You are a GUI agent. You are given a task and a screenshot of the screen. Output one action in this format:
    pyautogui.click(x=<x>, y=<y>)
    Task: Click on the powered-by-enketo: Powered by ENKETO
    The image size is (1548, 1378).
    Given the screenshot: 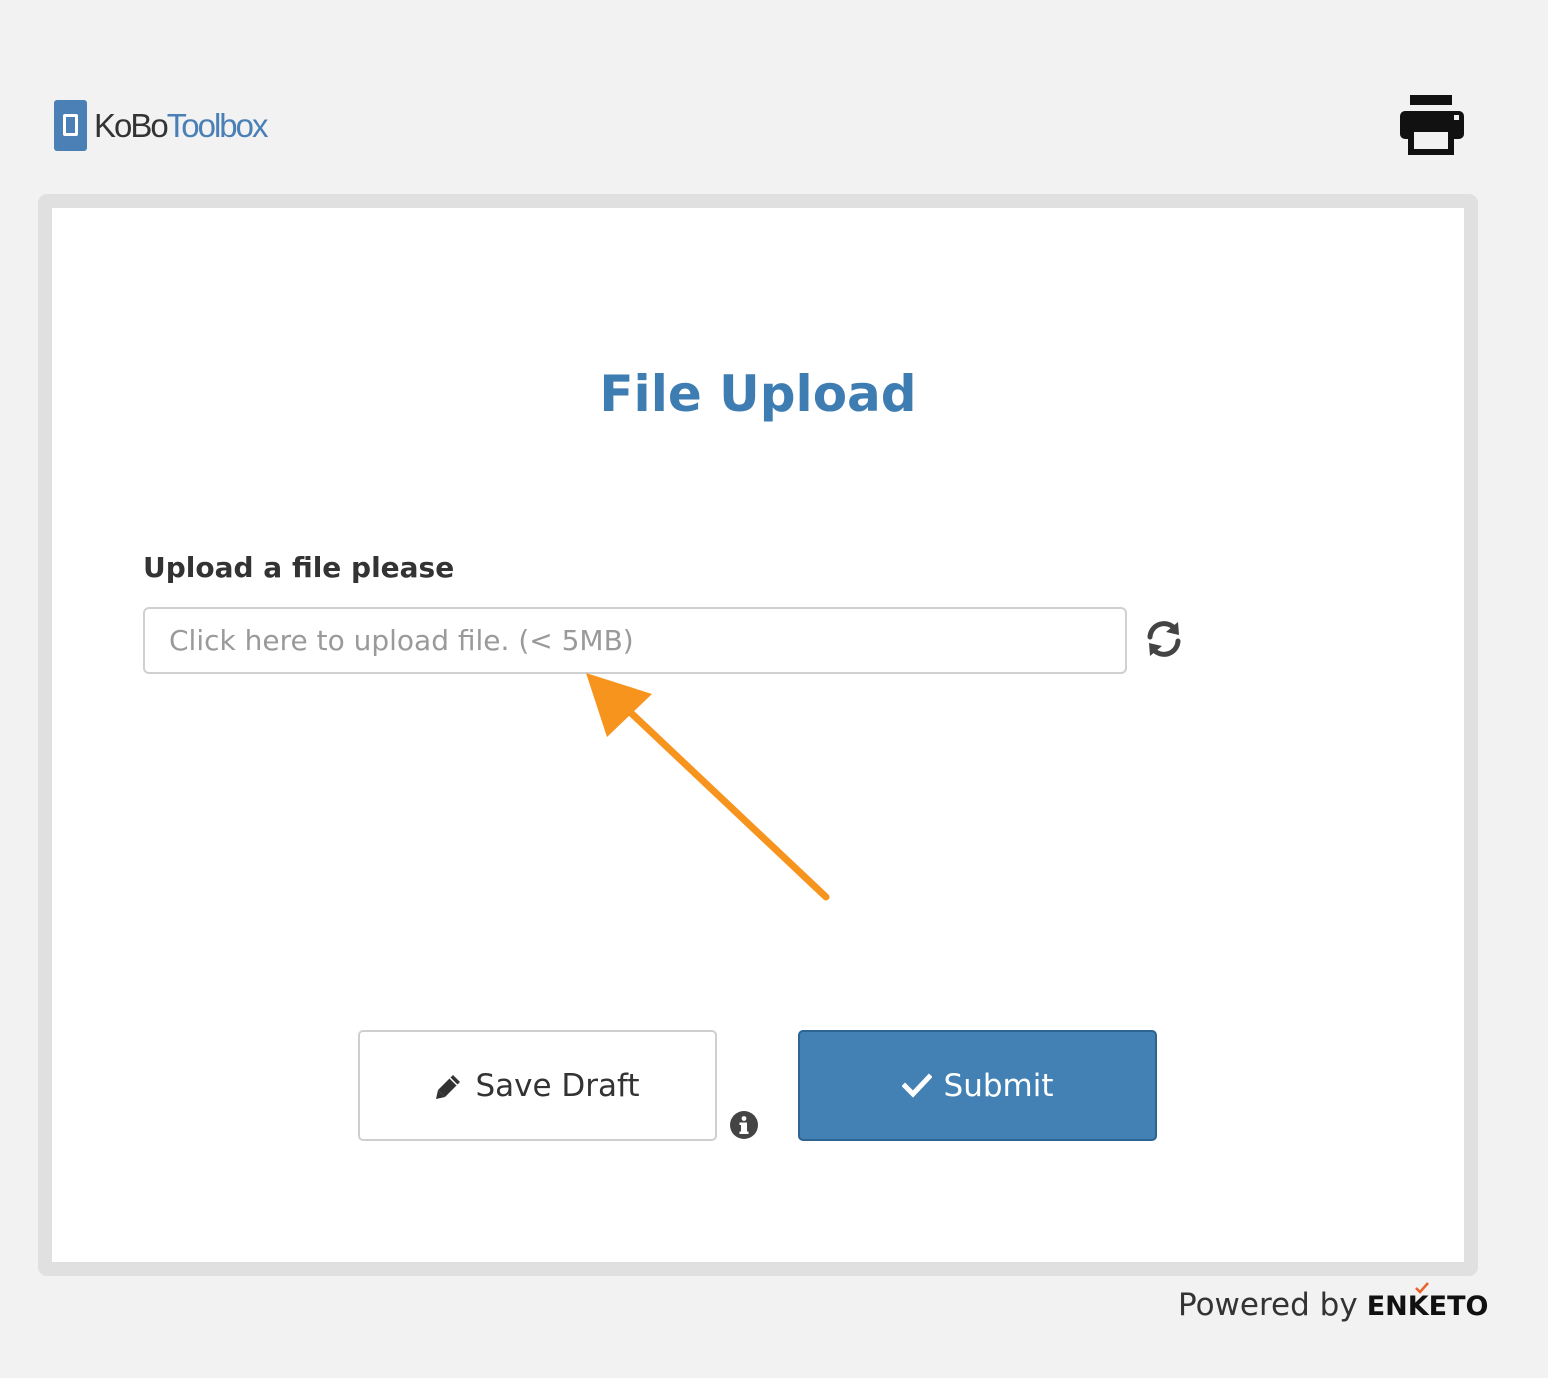 What is the action you would take?
    pyautogui.click(x=1333, y=1302)
    